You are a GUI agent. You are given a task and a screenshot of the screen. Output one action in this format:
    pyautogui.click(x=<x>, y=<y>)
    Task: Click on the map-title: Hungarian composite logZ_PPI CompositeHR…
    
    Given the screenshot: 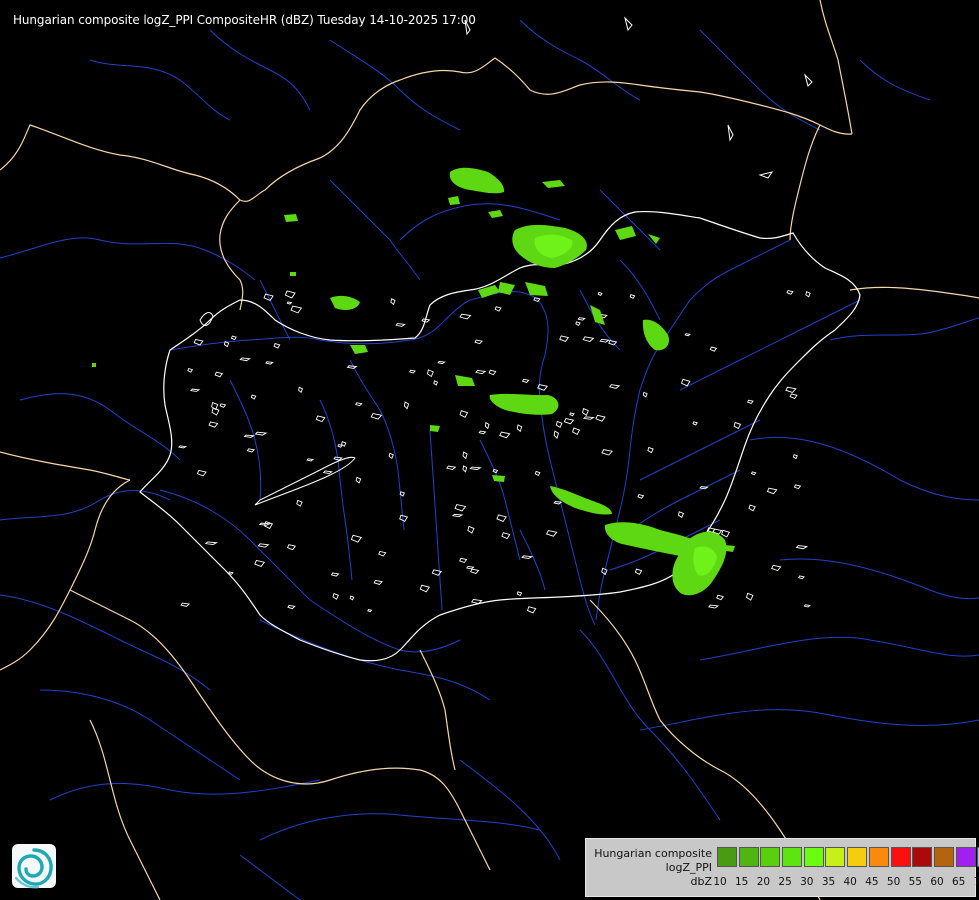 What is the action you would take?
    pyautogui.click(x=244, y=20)
    